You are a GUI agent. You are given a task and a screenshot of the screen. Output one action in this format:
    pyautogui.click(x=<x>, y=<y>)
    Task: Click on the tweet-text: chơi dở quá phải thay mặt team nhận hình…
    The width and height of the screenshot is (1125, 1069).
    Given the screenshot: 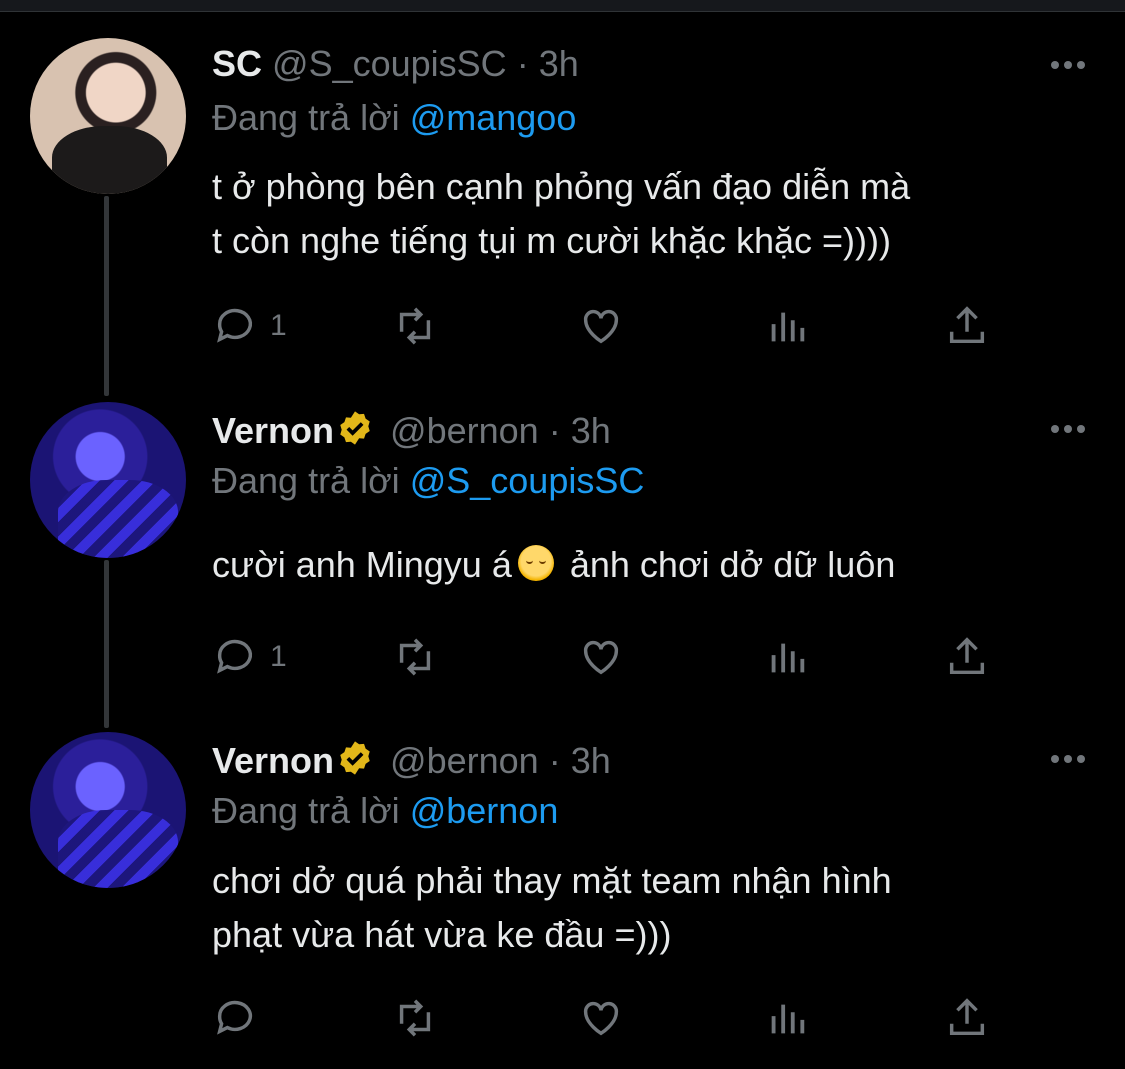 What is the action you would take?
    pyautogui.click(x=552, y=908)
    